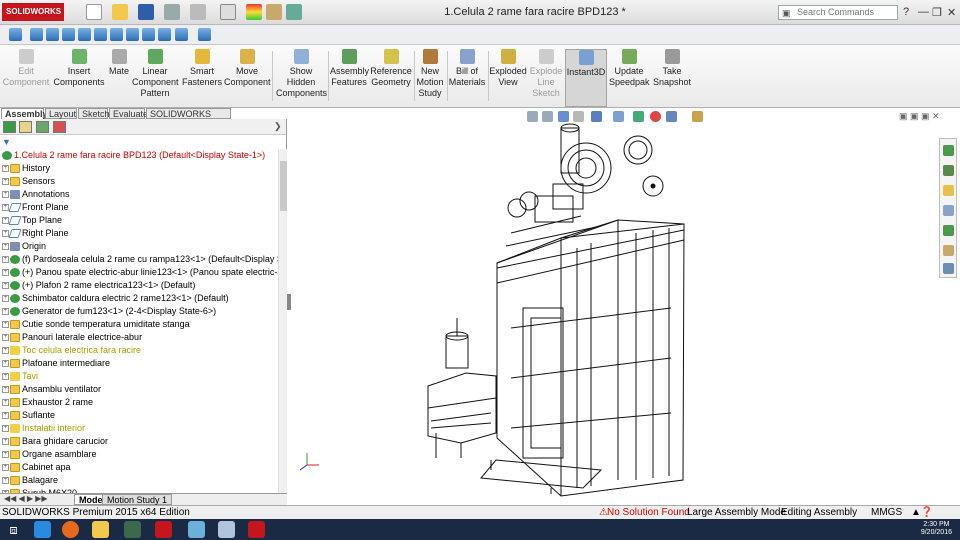 The image size is (960, 540). I want to click on open-folder-icon, so click(120, 12).